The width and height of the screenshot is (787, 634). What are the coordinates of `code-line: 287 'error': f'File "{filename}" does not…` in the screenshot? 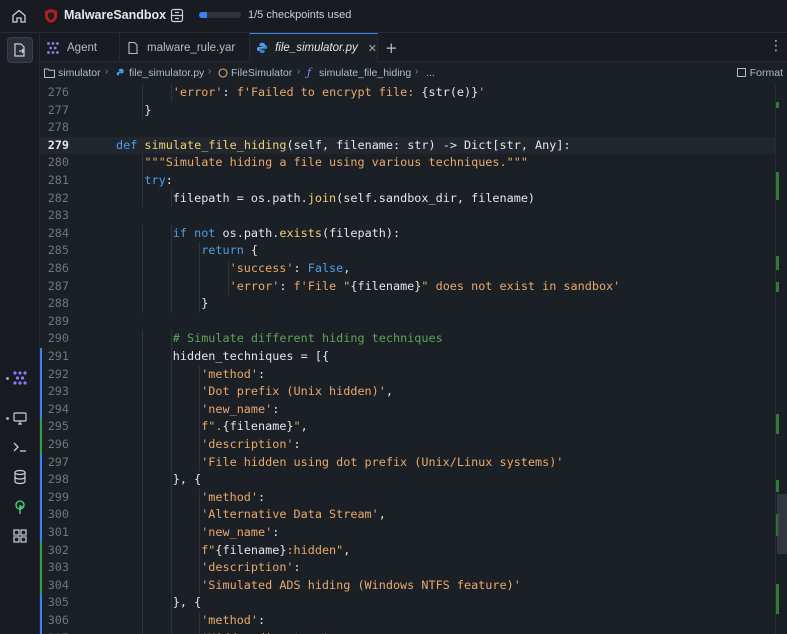 It's located at (407, 286).